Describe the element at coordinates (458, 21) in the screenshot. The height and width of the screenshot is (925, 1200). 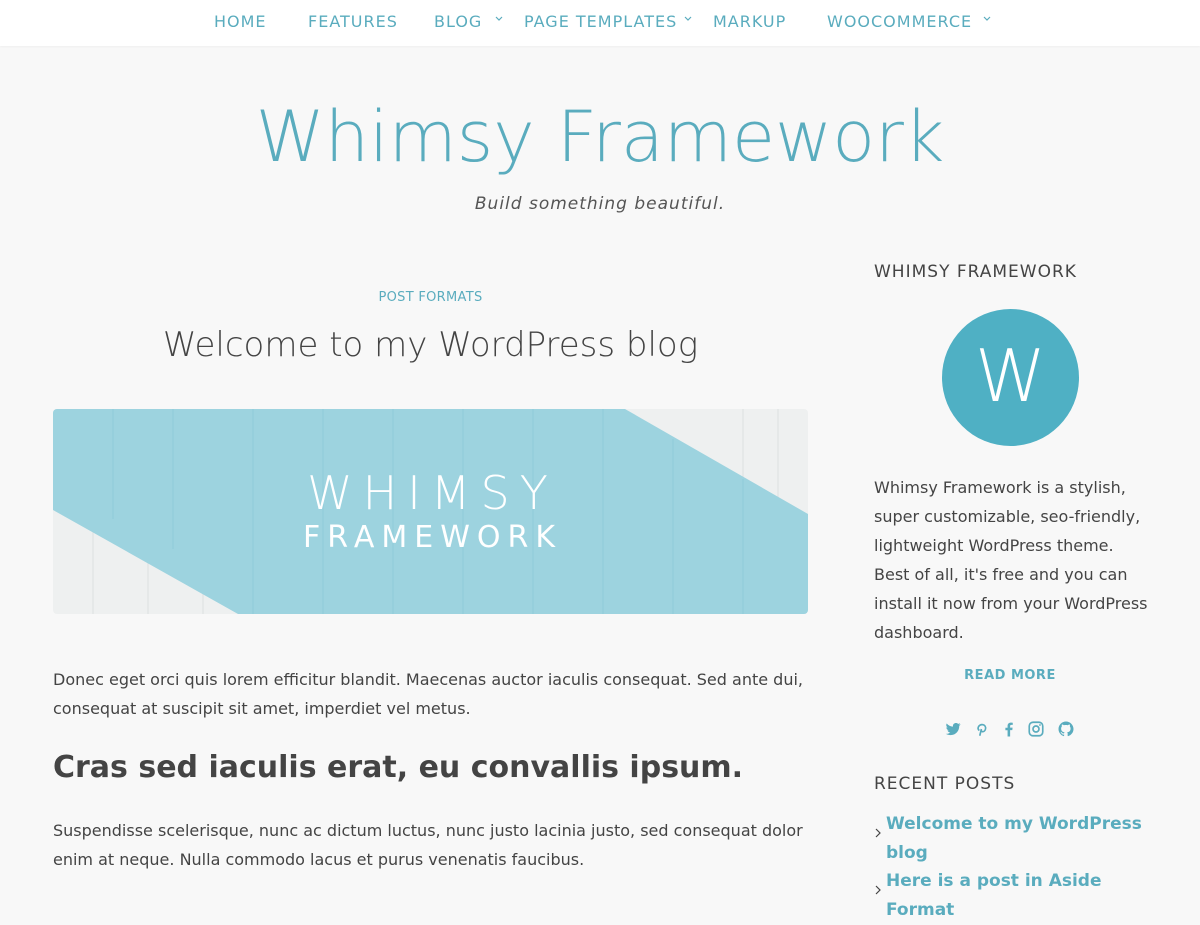
I see `nav-item-blog: BLOG` at that location.